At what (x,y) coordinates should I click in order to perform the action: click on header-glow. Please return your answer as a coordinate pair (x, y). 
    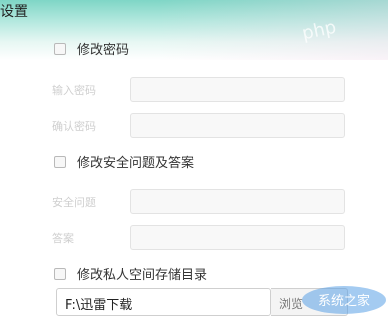
    Looking at the image, I should click on (273, 30).